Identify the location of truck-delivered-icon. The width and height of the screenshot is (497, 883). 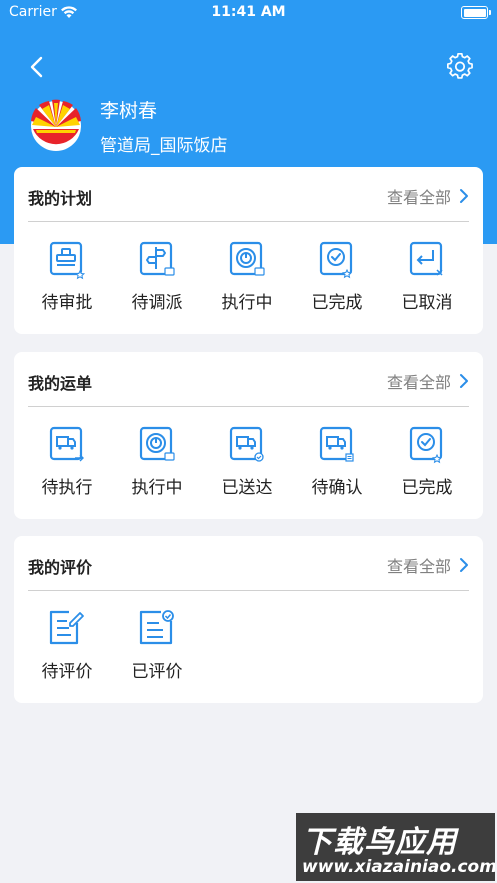
(246, 444).